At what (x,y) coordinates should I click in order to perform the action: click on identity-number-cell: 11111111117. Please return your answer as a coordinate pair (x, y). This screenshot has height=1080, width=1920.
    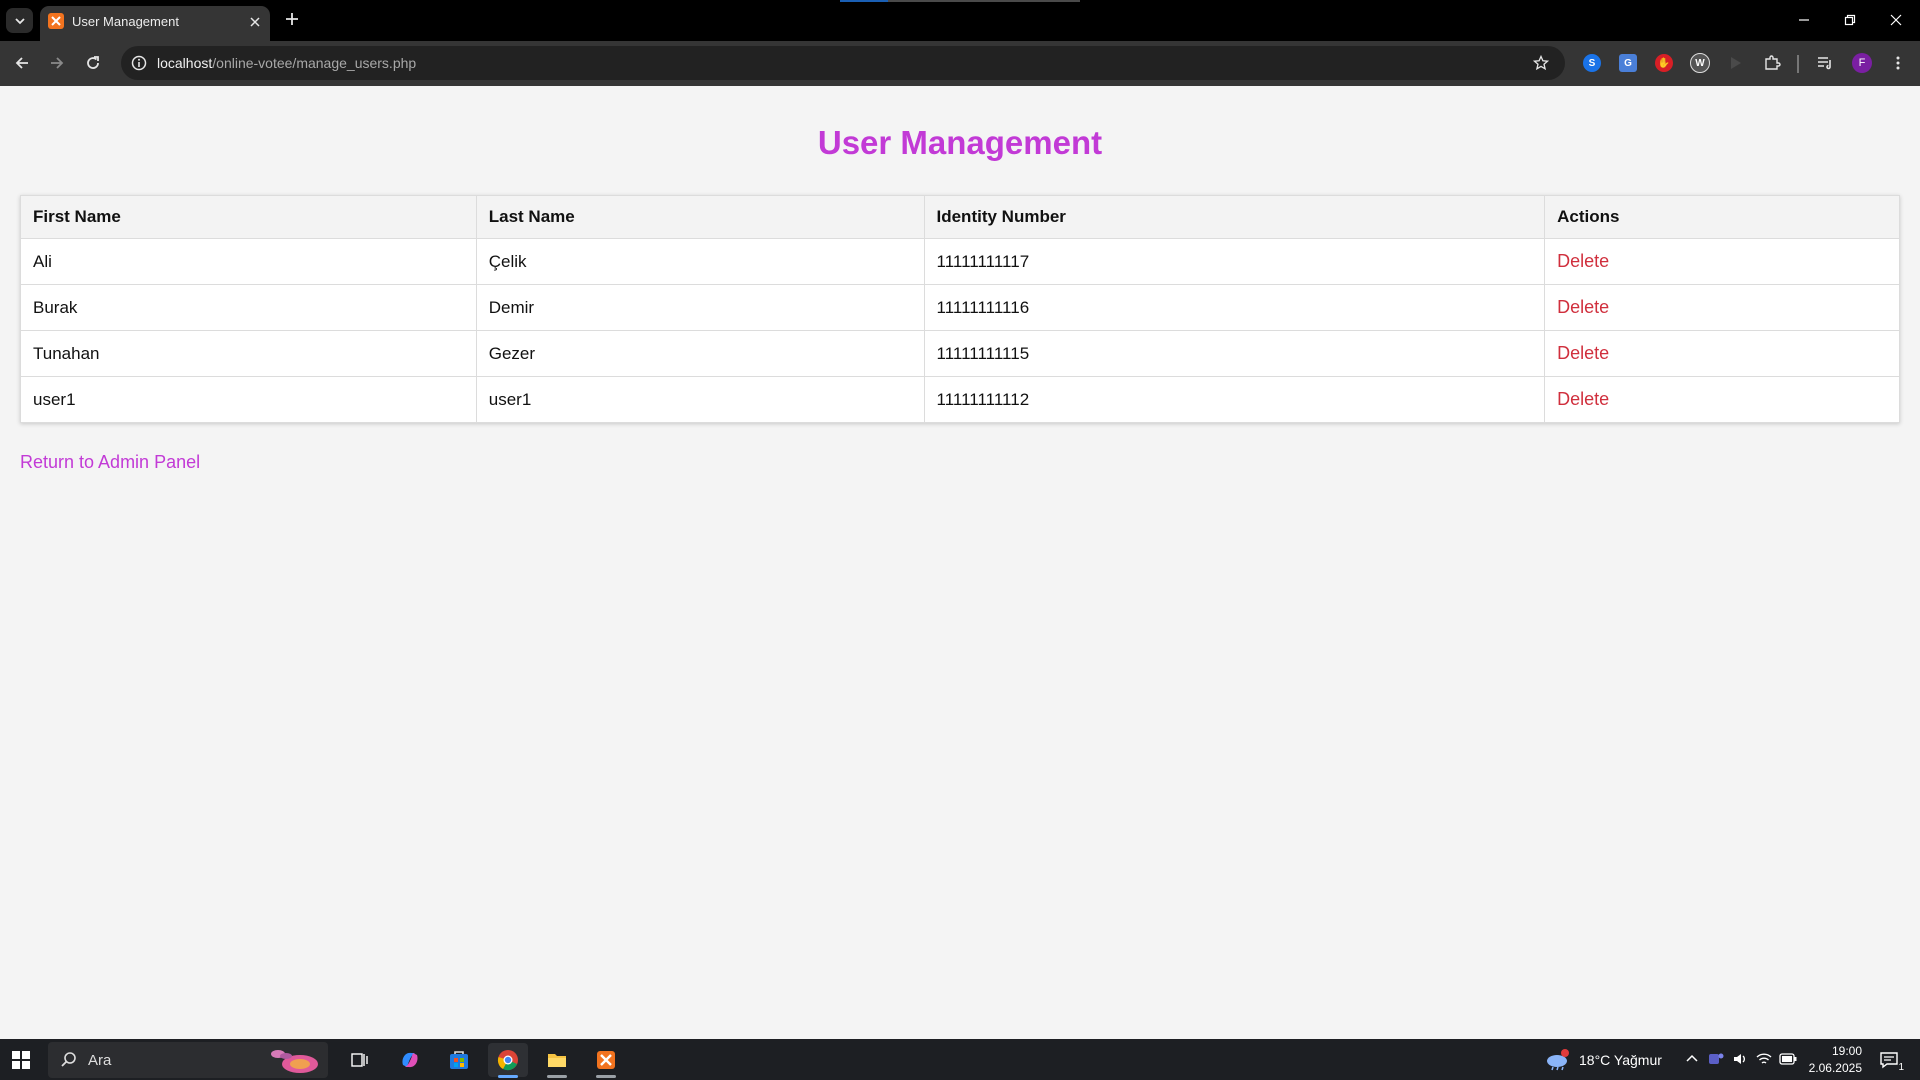
    Looking at the image, I should click on (1234, 261).